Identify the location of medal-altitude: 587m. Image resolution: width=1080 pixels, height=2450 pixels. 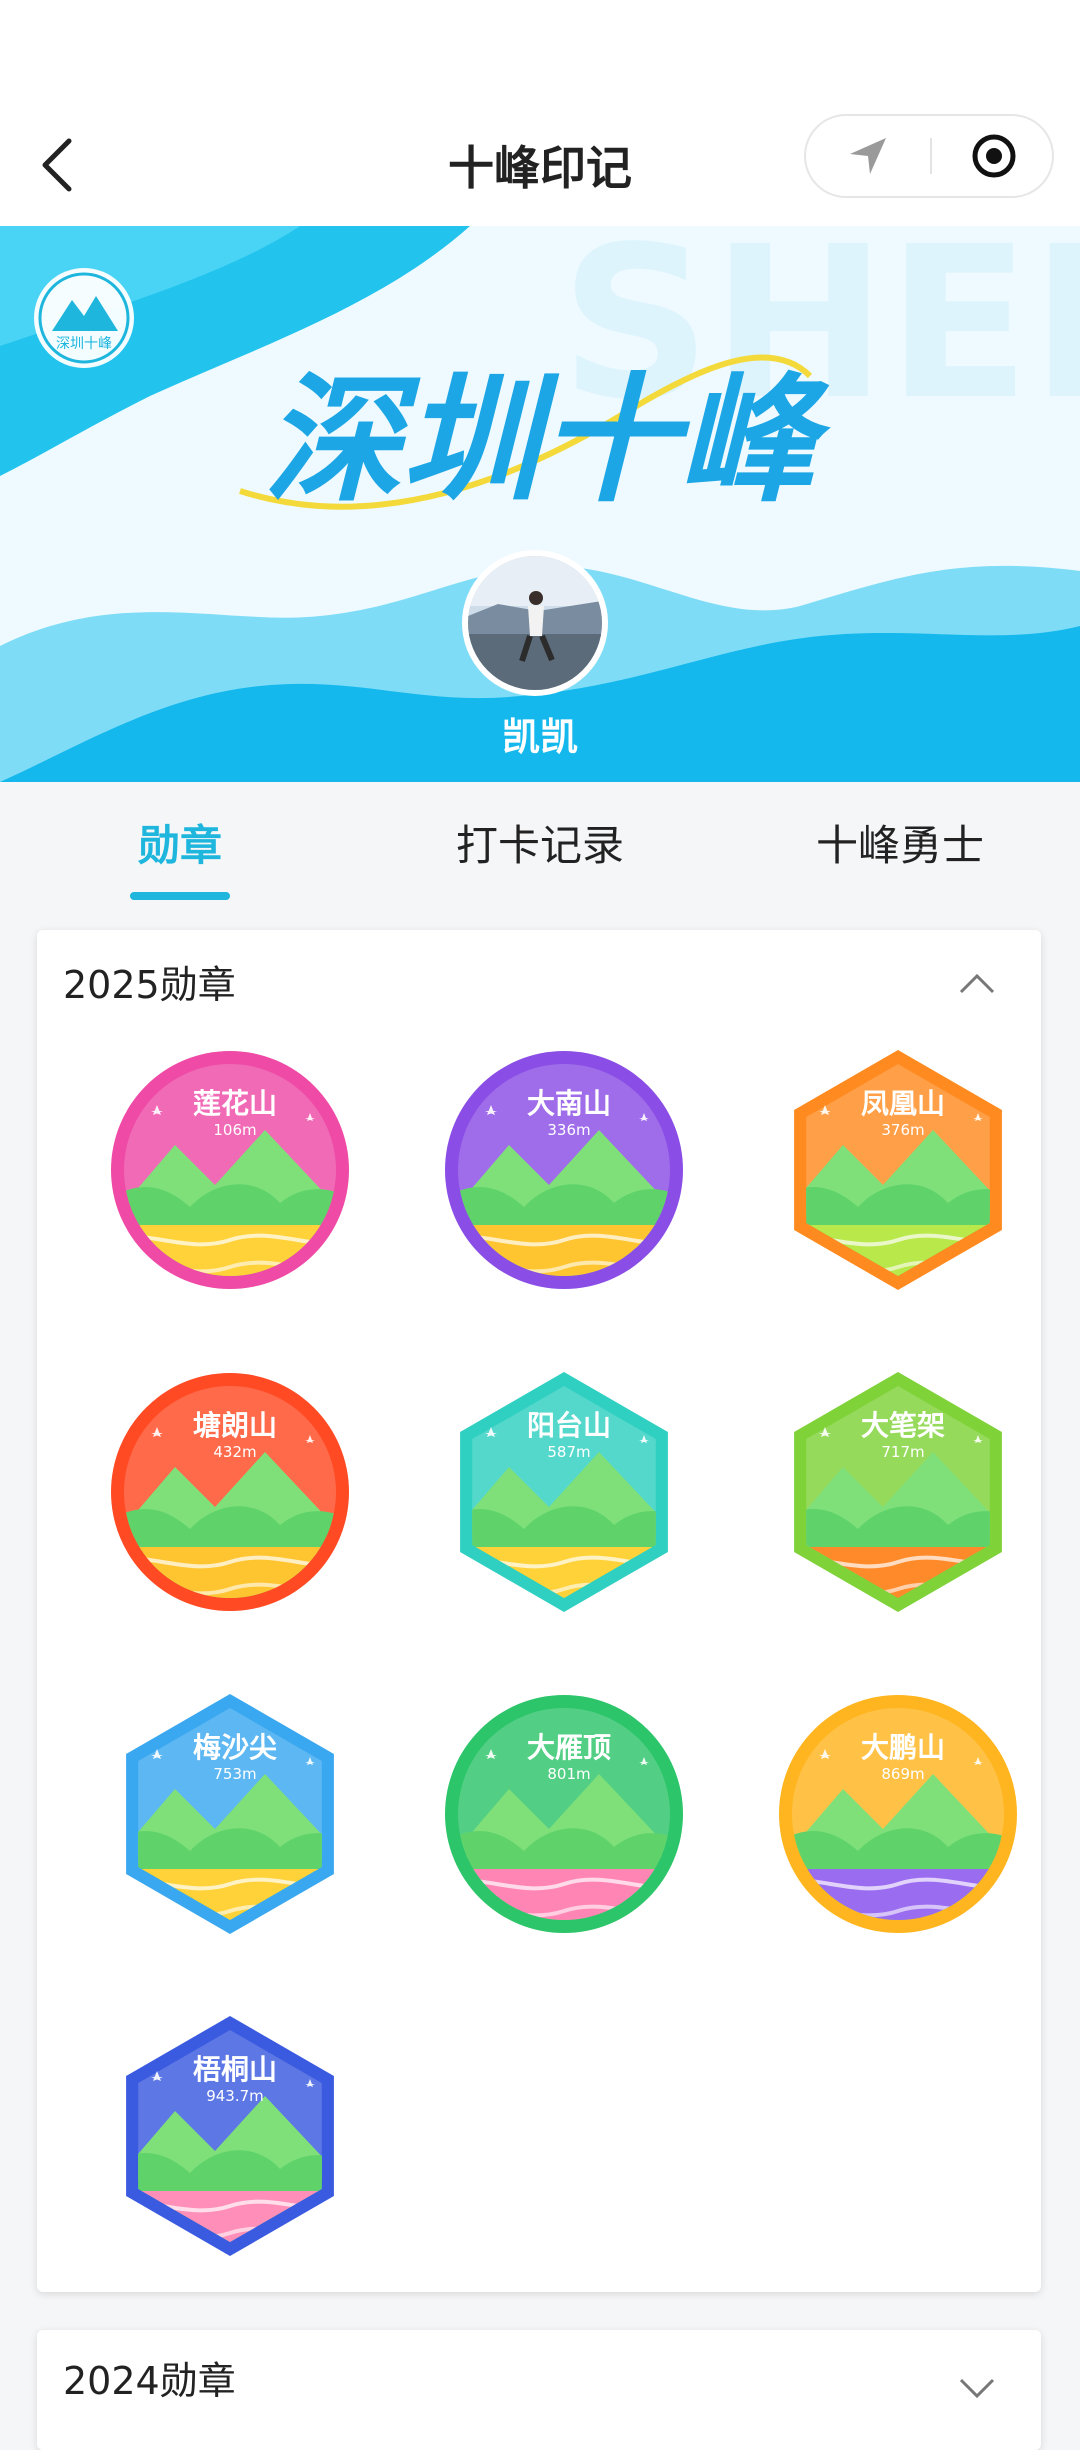
(568, 1452).